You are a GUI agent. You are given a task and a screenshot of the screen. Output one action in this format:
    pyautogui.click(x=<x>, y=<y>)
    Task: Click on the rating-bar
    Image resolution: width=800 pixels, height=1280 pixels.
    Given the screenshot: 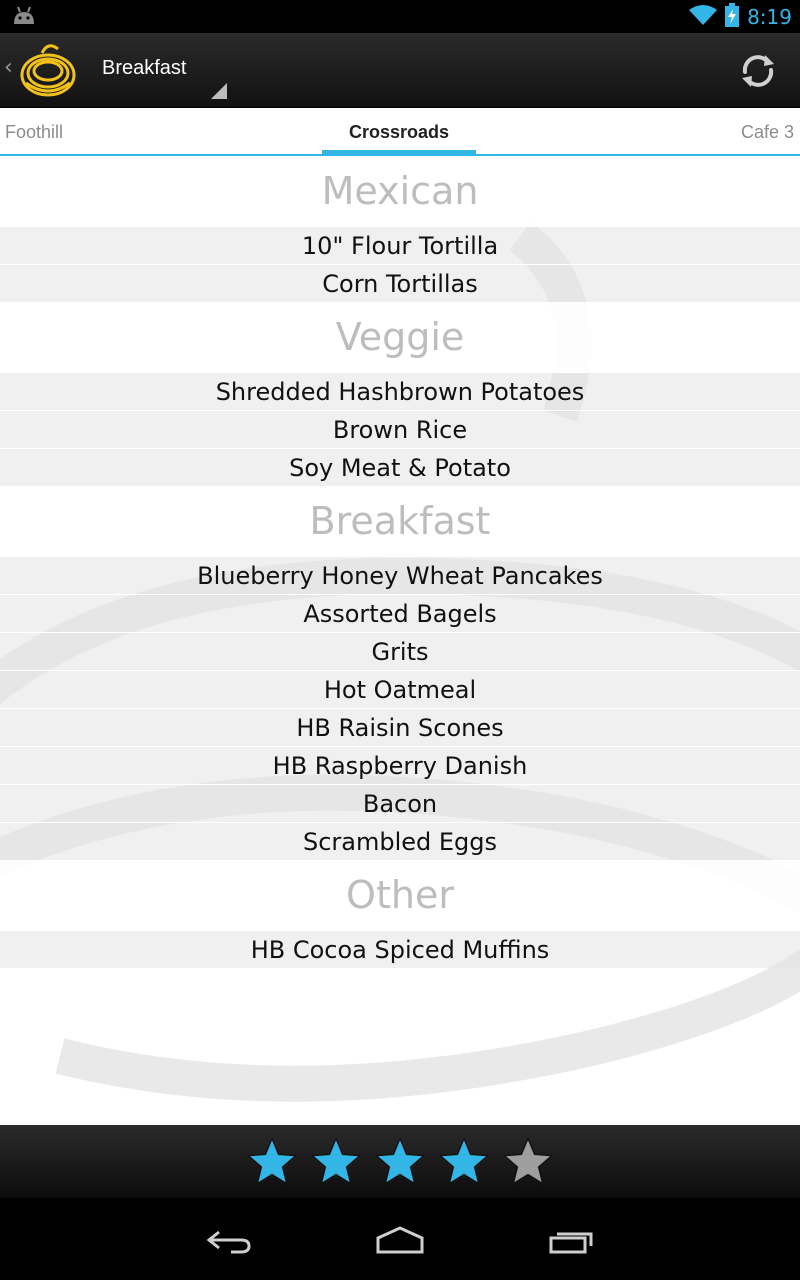 What is the action you would take?
    pyautogui.click(x=400, y=1161)
    